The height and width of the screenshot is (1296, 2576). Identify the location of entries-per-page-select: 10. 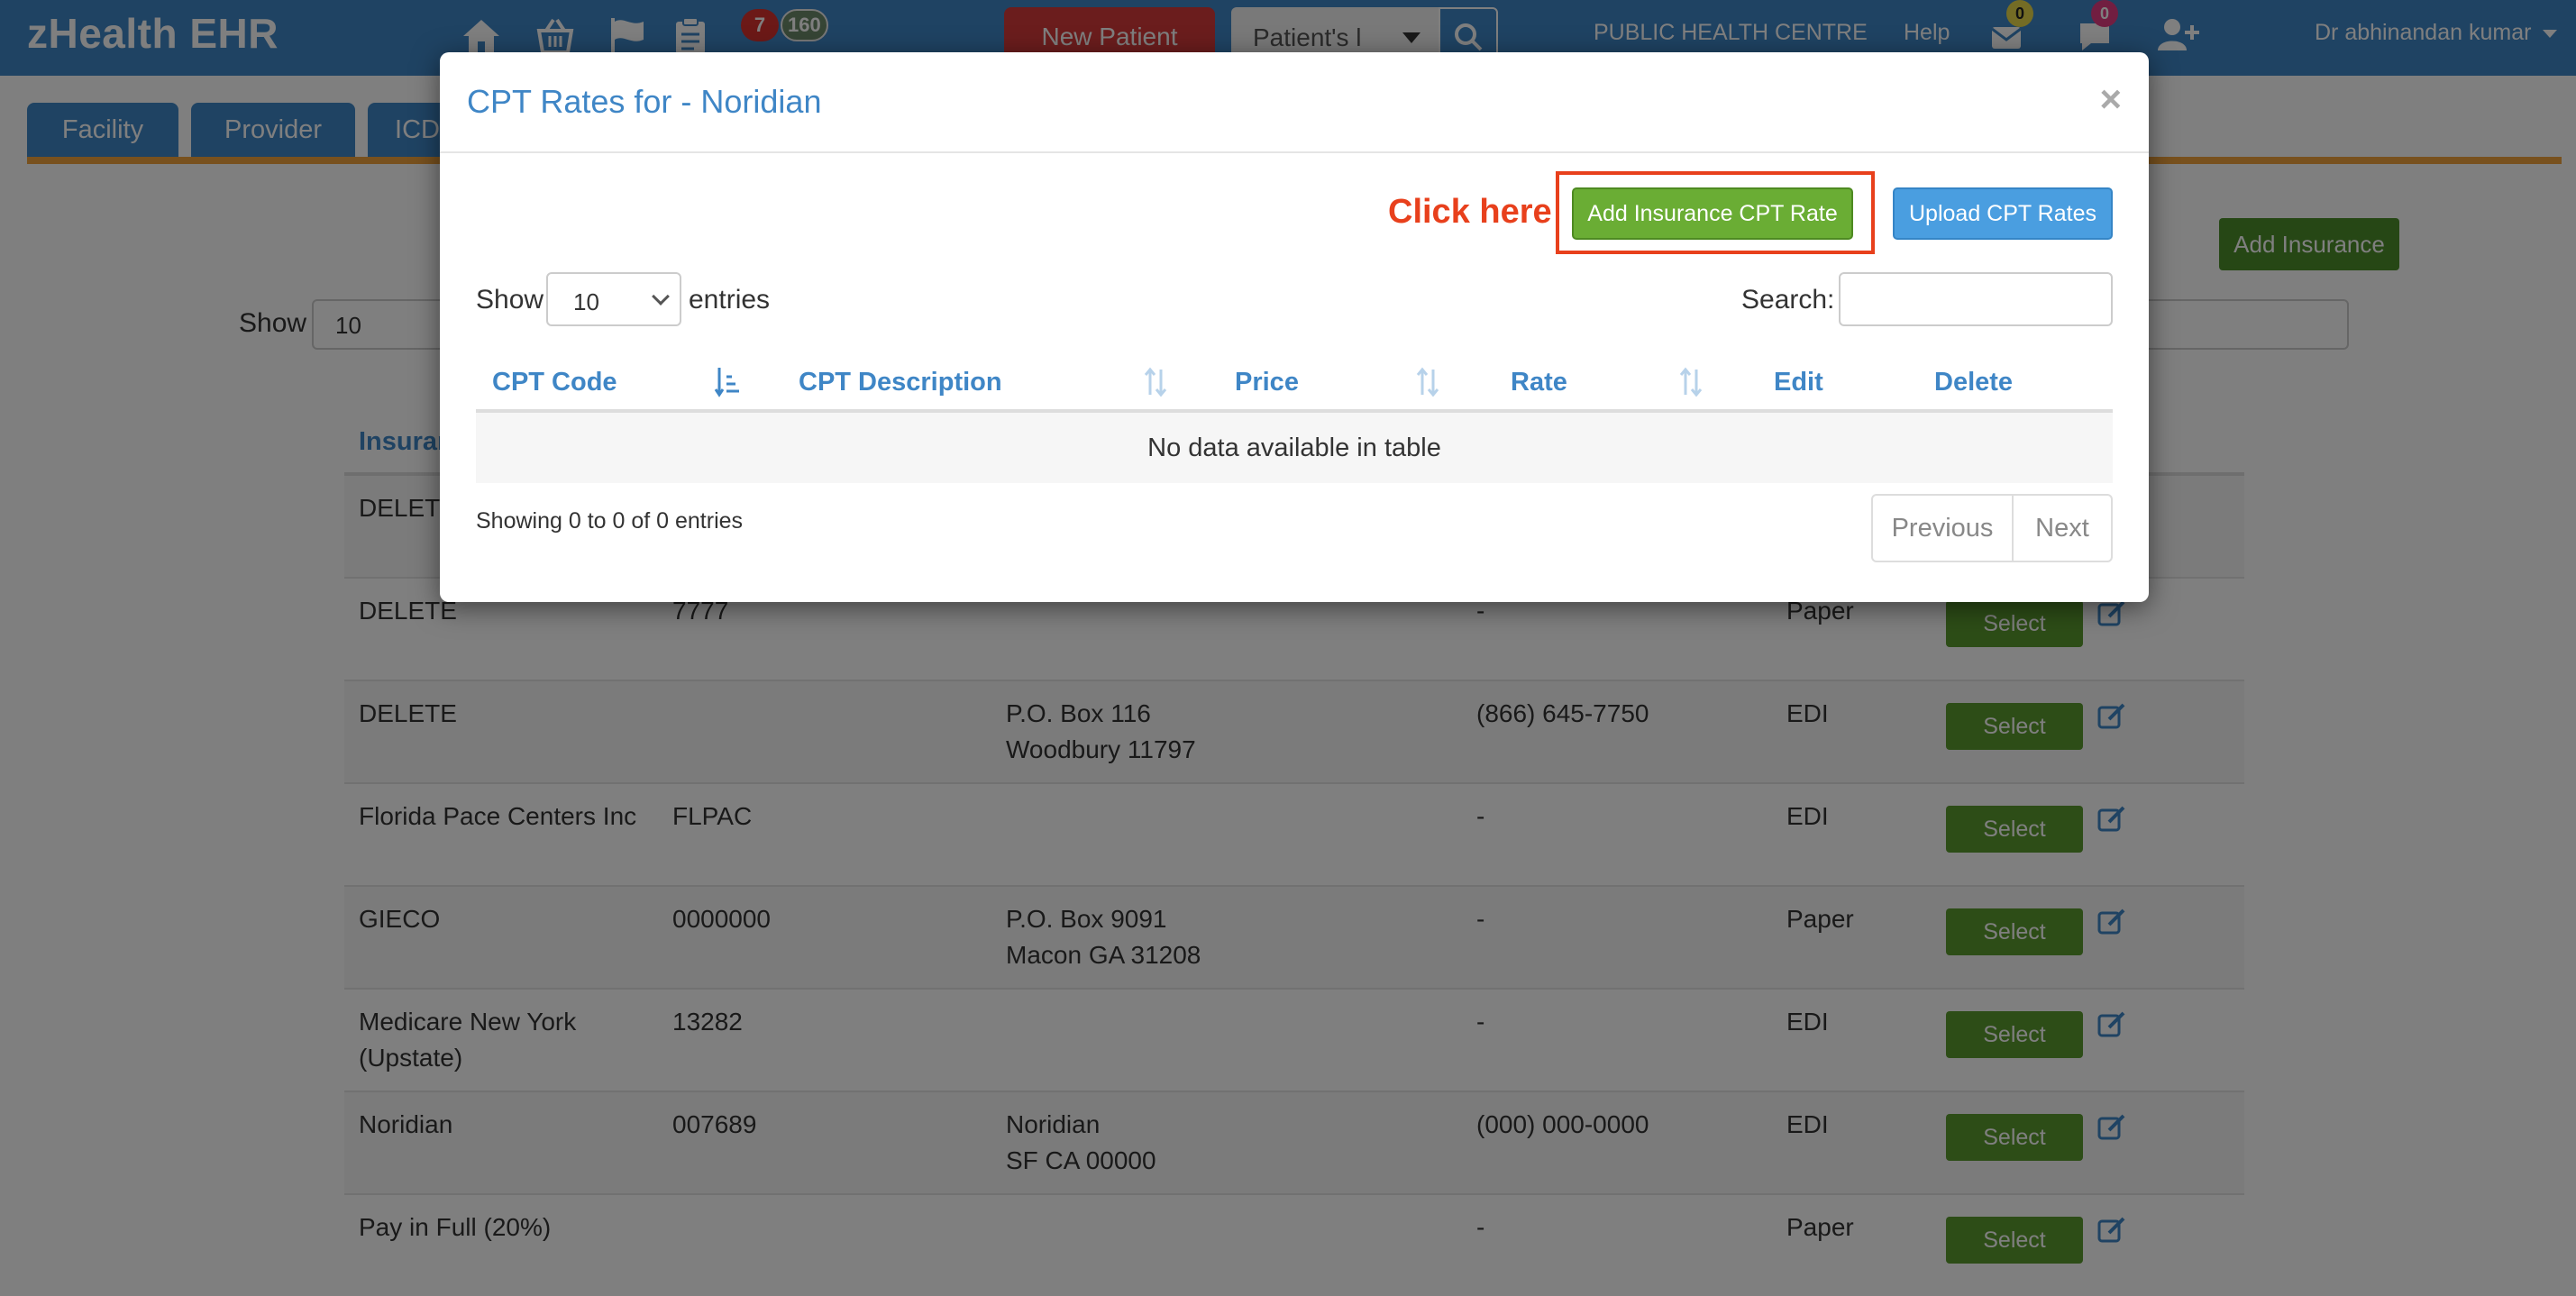
(613, 299).